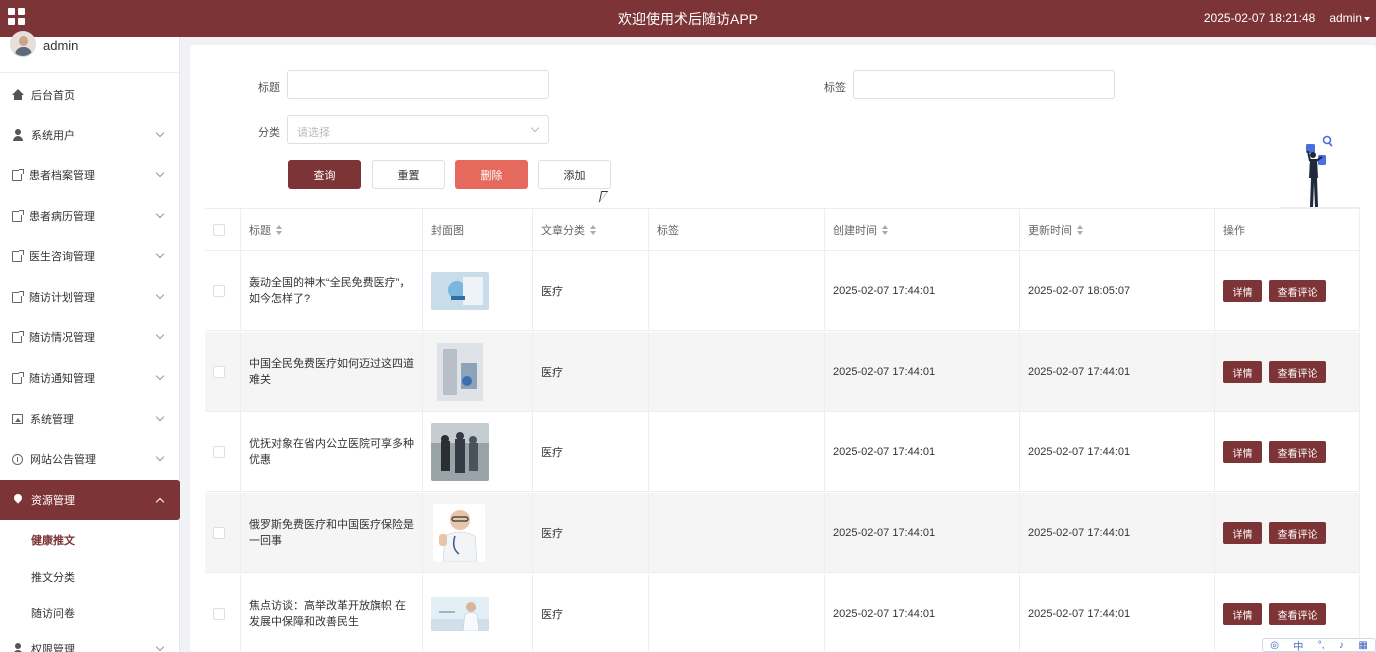  I want to click on search-button: 查询, so click(324, 174).